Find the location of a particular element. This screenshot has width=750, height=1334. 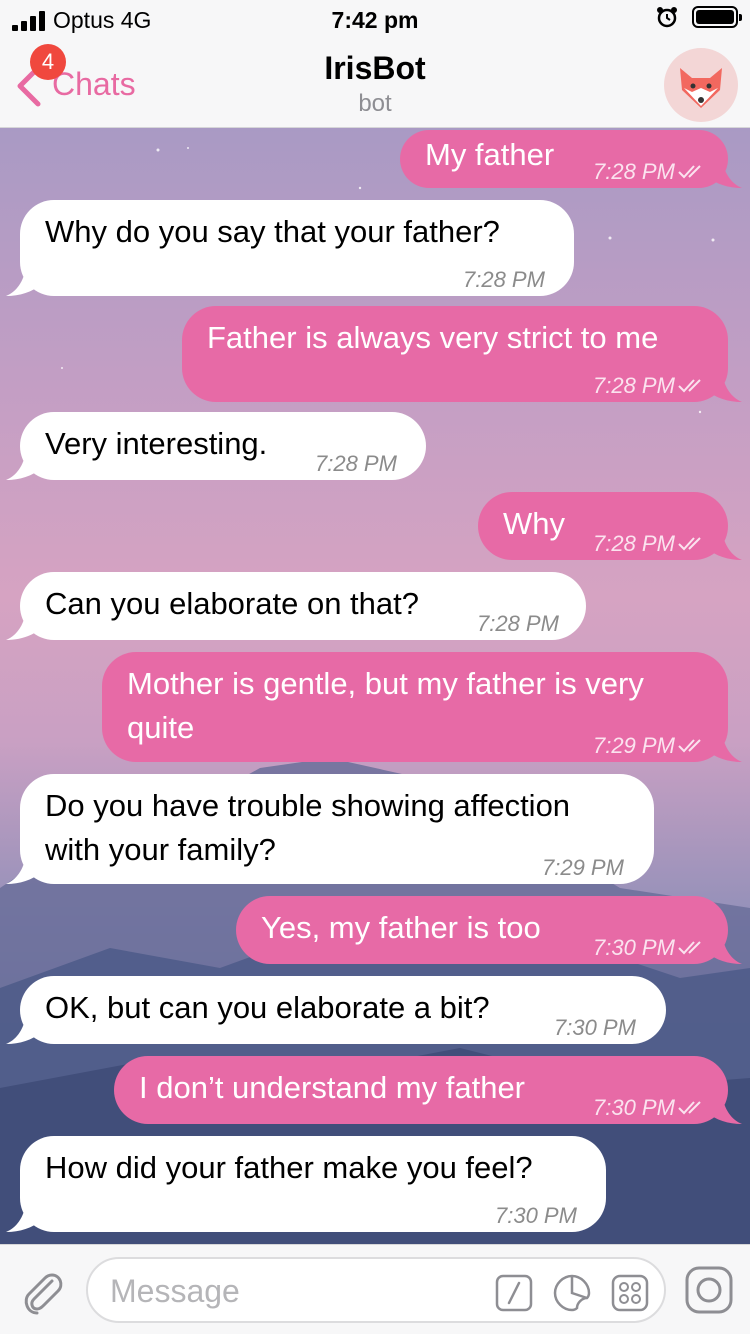

message-bubble-outgoing: Yes, my father is too 7:30 PM is located at coordinates (489, 930).